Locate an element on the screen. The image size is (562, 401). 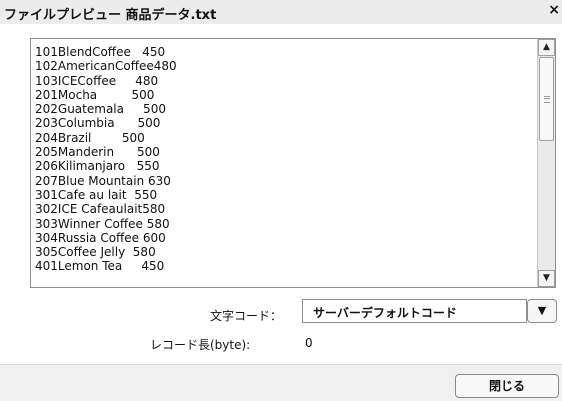
preview-line: 301Cafe au lait 550 is located at coordinates (96, 194).